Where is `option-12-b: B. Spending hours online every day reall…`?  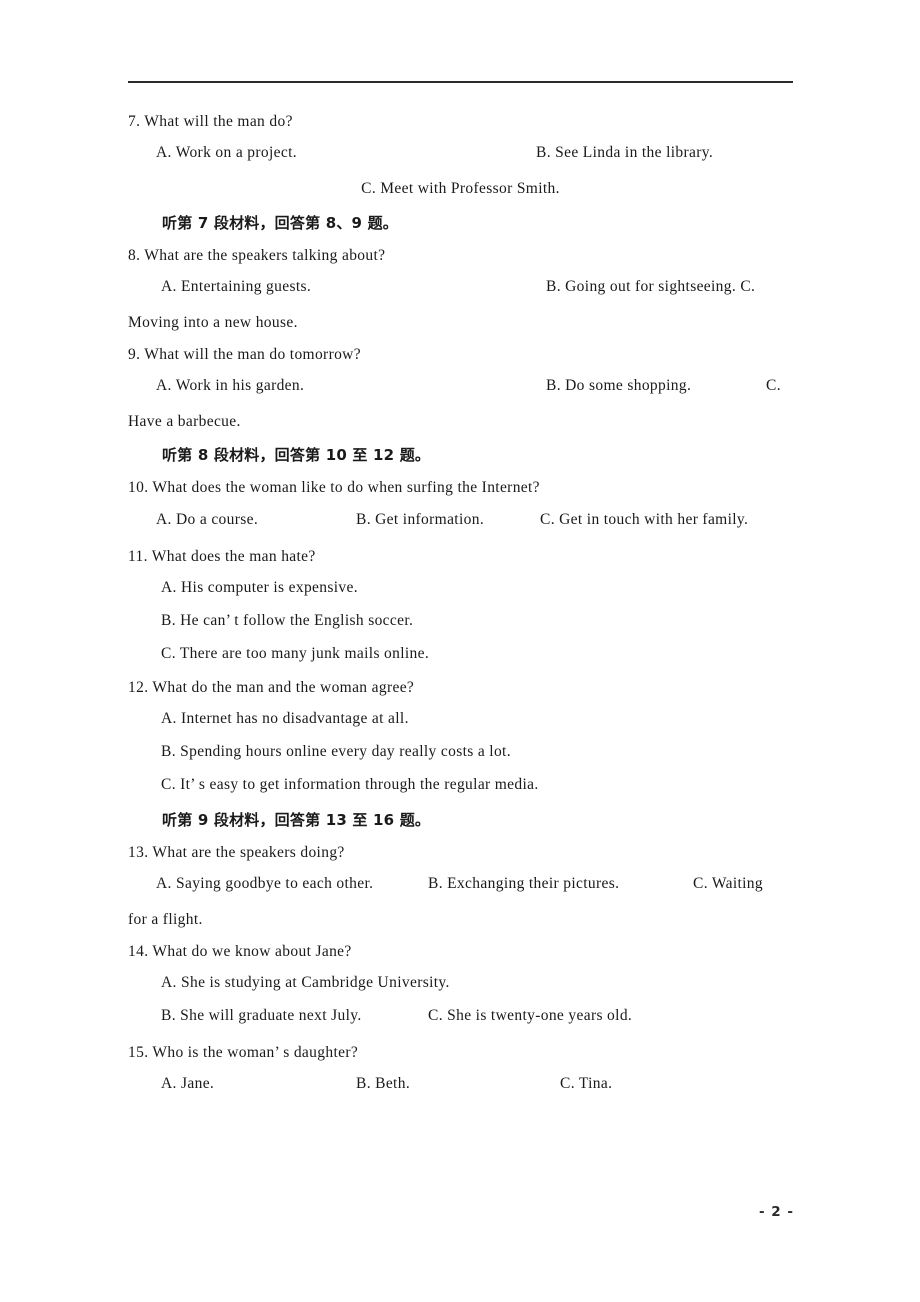
option-12-b: B. Spending hours online every day reall… is located at coordinates (336, 751).